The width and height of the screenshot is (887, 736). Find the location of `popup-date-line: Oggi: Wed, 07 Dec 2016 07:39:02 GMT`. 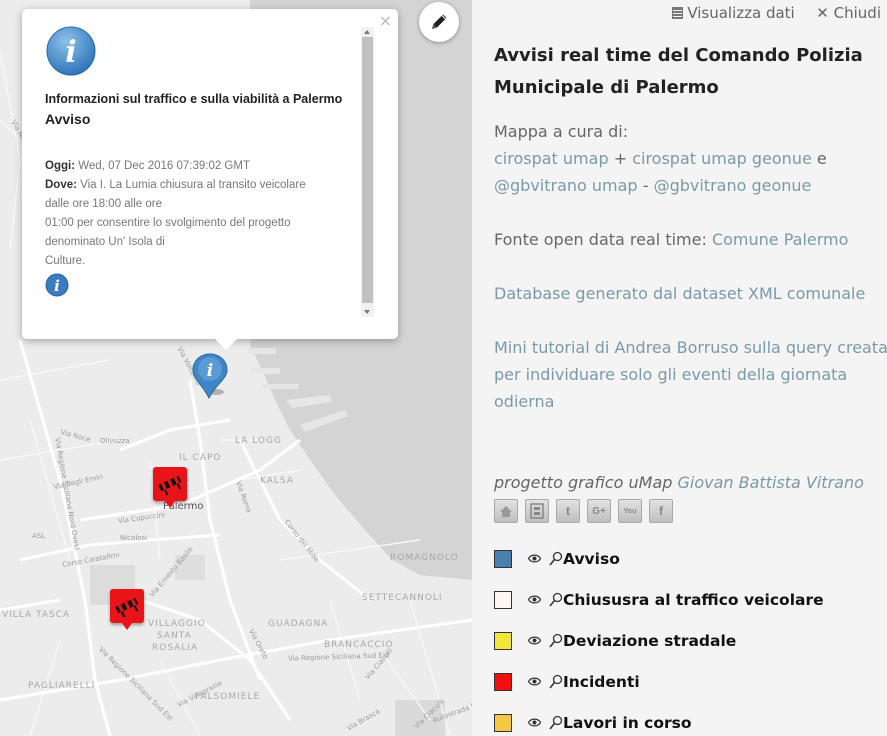

popup-date-line: Oggi: Wed, 07 Dec 2016 07:39:02 GMT is located at coordinates (203, 166).